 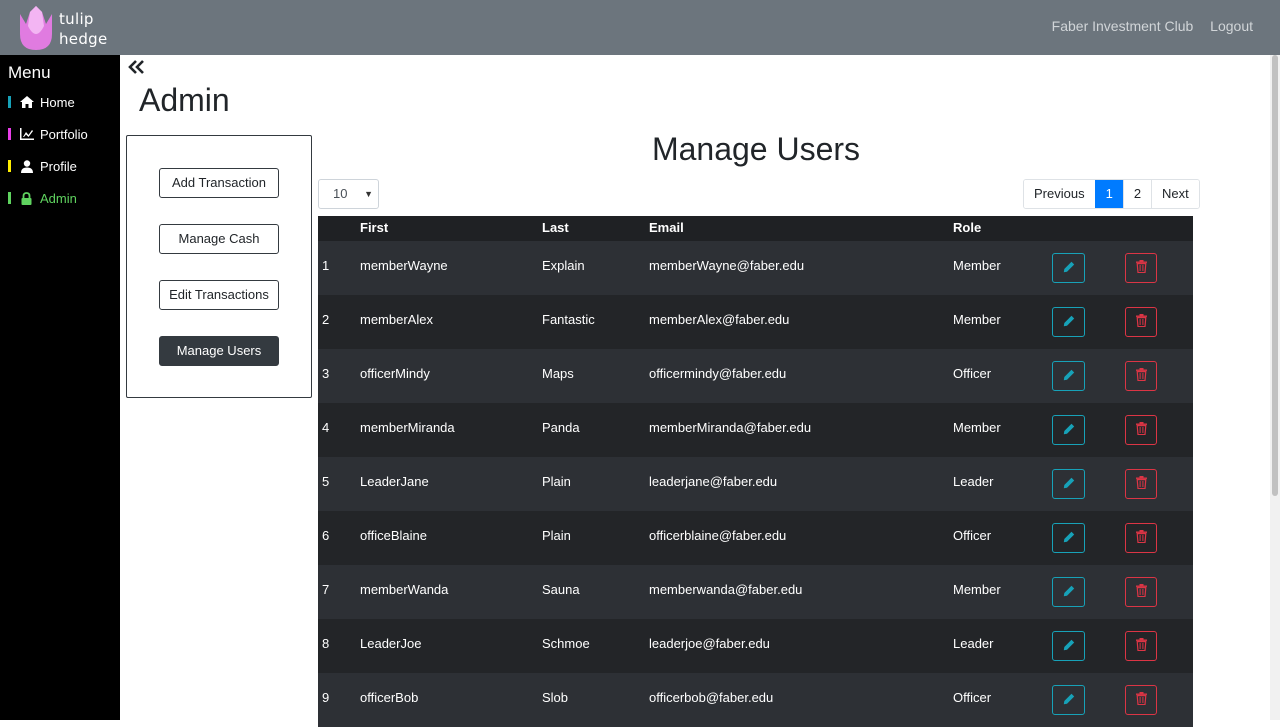 What do you see at coordinates (219, 295) in the screenshot?
I see `edit-transactions-button: Edit Transactions` at bounding box center [219, 295].